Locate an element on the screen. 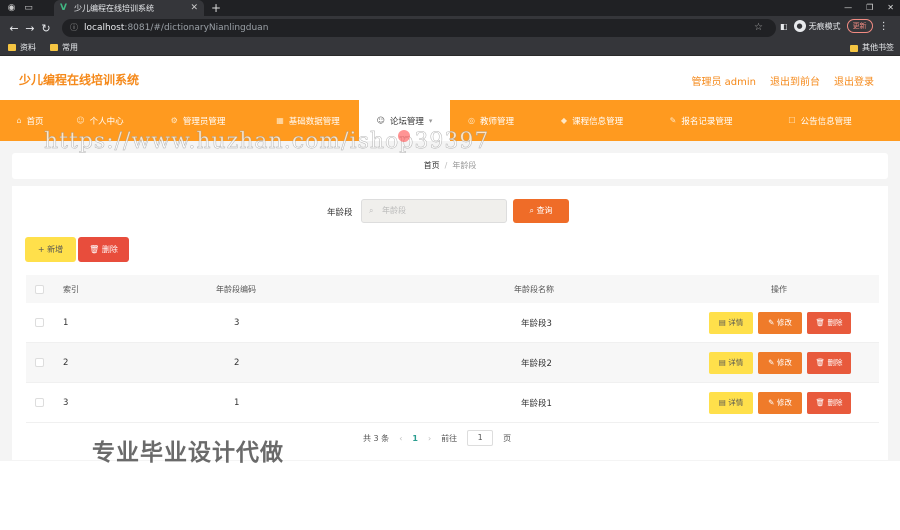  row-actions: ▤ 详情 ✎ 修改 🗑 删除 is located at coordinates (780, 362).